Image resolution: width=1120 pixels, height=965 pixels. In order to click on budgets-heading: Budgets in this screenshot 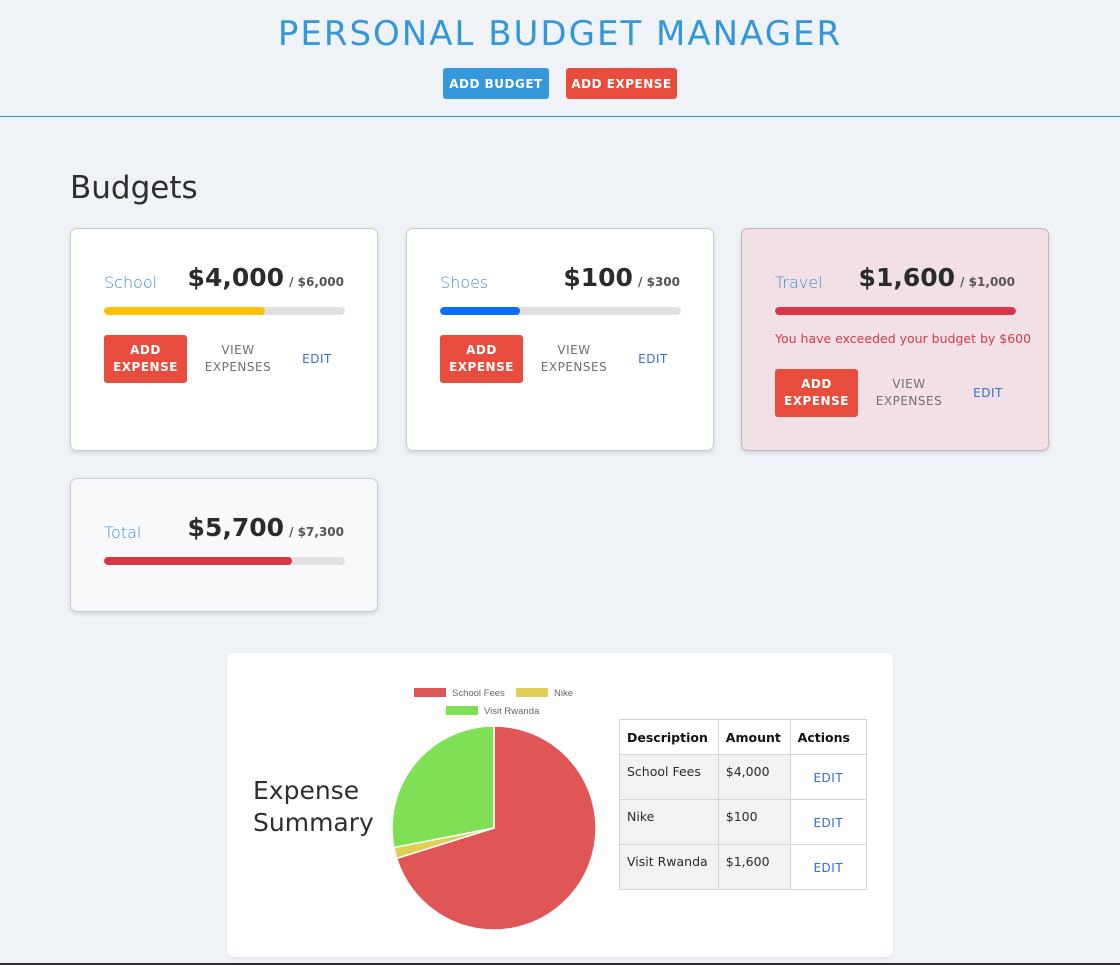, I will do `click(134, 188)`.